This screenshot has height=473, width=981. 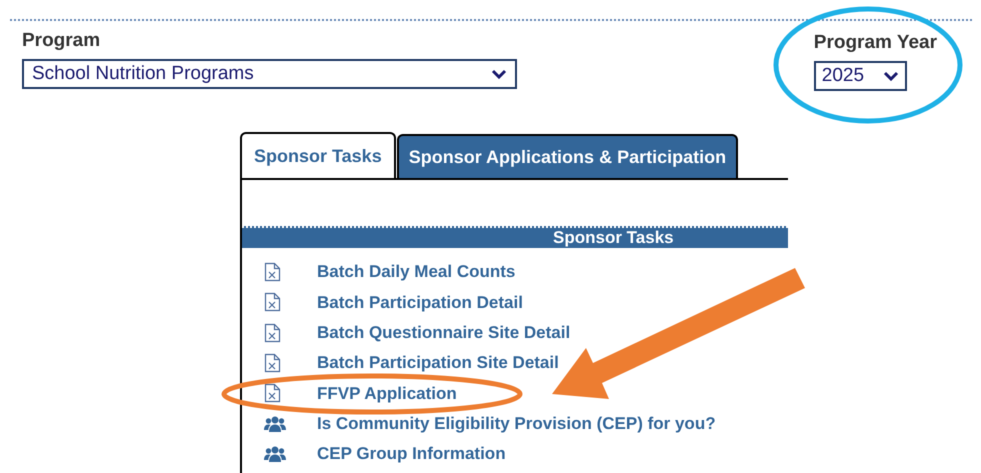 I want to click on task-link: Batch Participation Site Detail, so click(x=438, y=363).